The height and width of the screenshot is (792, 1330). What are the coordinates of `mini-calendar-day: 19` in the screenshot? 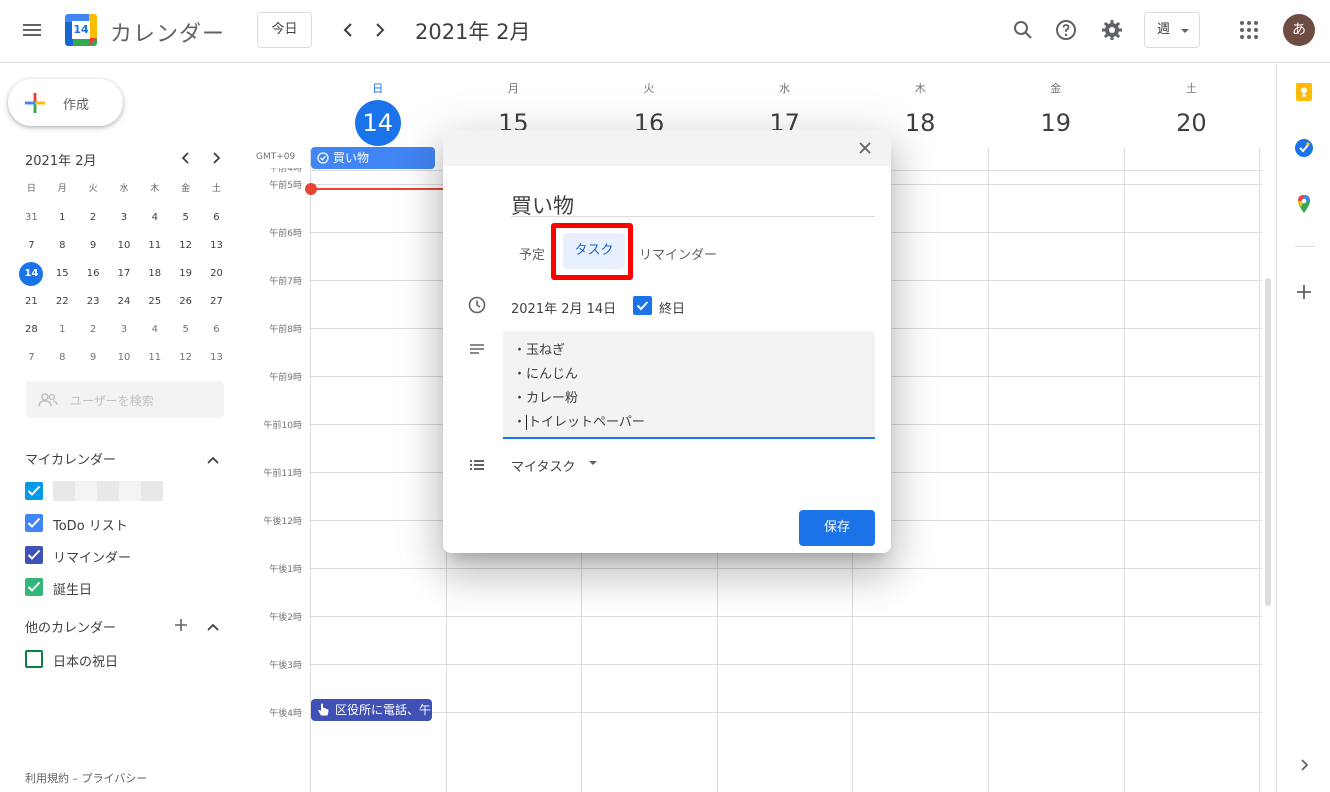 It's located at (185, 274).